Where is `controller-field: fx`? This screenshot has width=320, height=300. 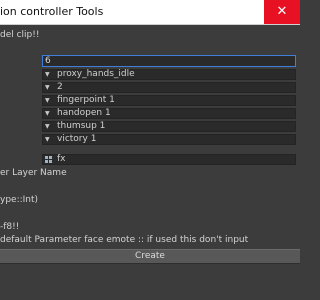 controller-field: fx is located at coordinates (169, 159).